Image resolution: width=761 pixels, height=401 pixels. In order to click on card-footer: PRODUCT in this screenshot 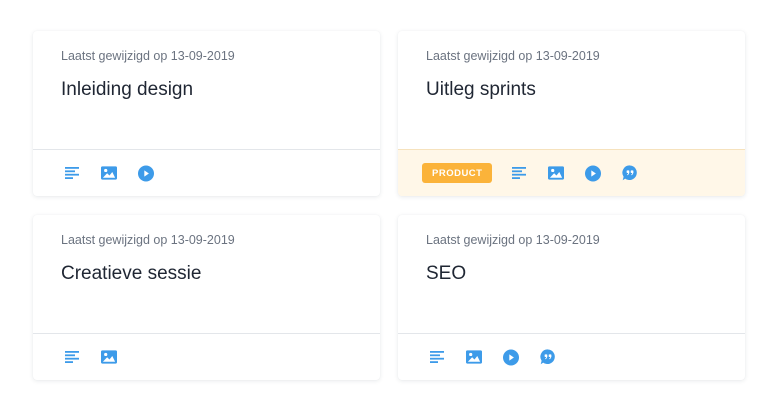, I will do `click(571, 172)`.